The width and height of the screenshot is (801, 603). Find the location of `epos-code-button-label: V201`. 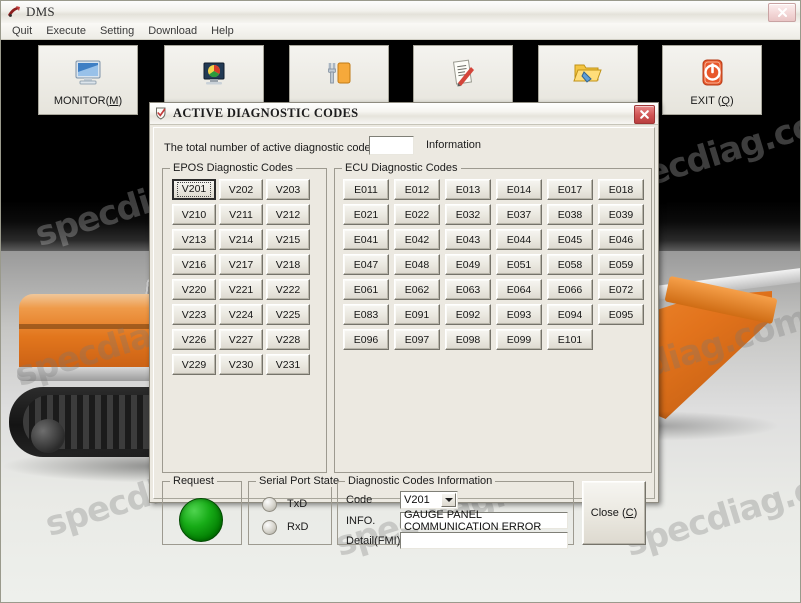

epos-code-button-label: V201 is located at coordinates (194, 189).